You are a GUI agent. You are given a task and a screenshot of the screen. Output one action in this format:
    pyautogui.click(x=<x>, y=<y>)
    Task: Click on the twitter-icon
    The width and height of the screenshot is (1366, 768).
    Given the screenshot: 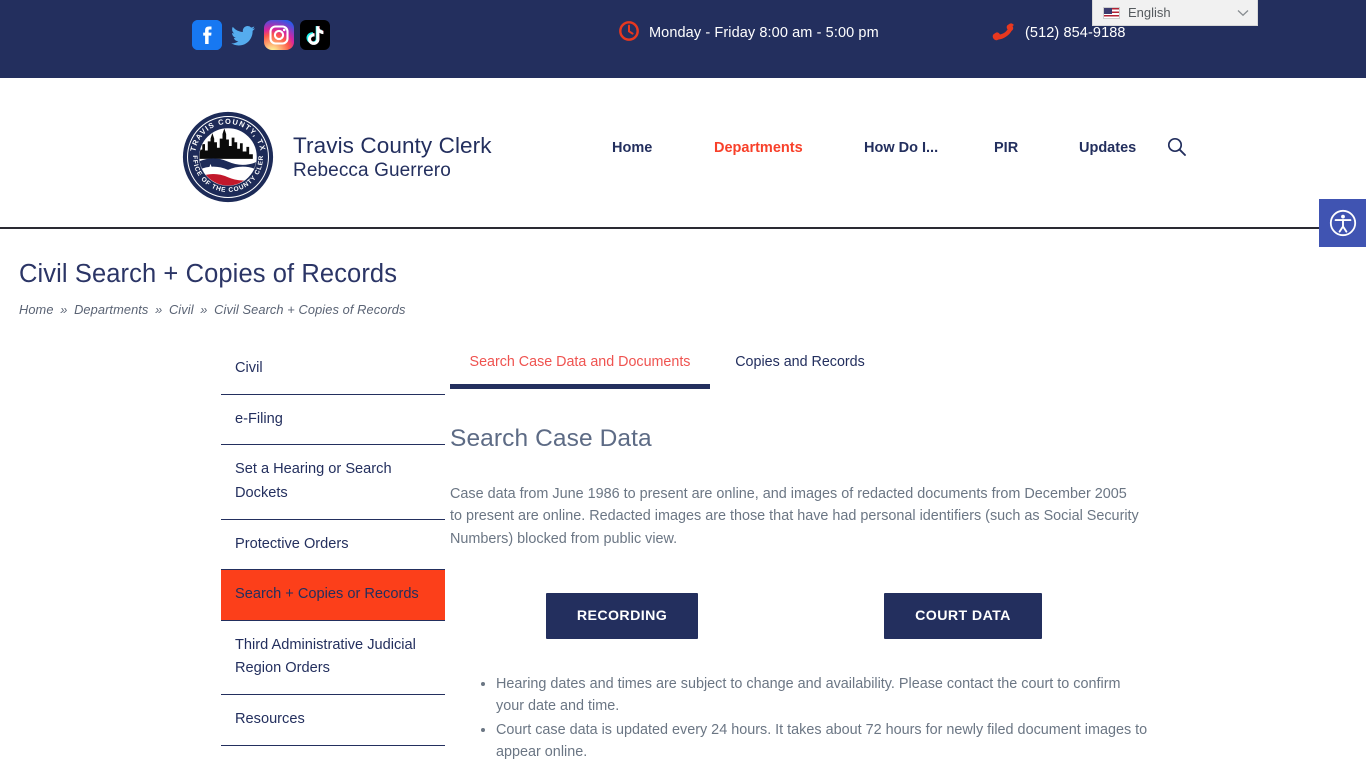 What is the action you would take?
    pyautogui.click(x=243, y=35)
    